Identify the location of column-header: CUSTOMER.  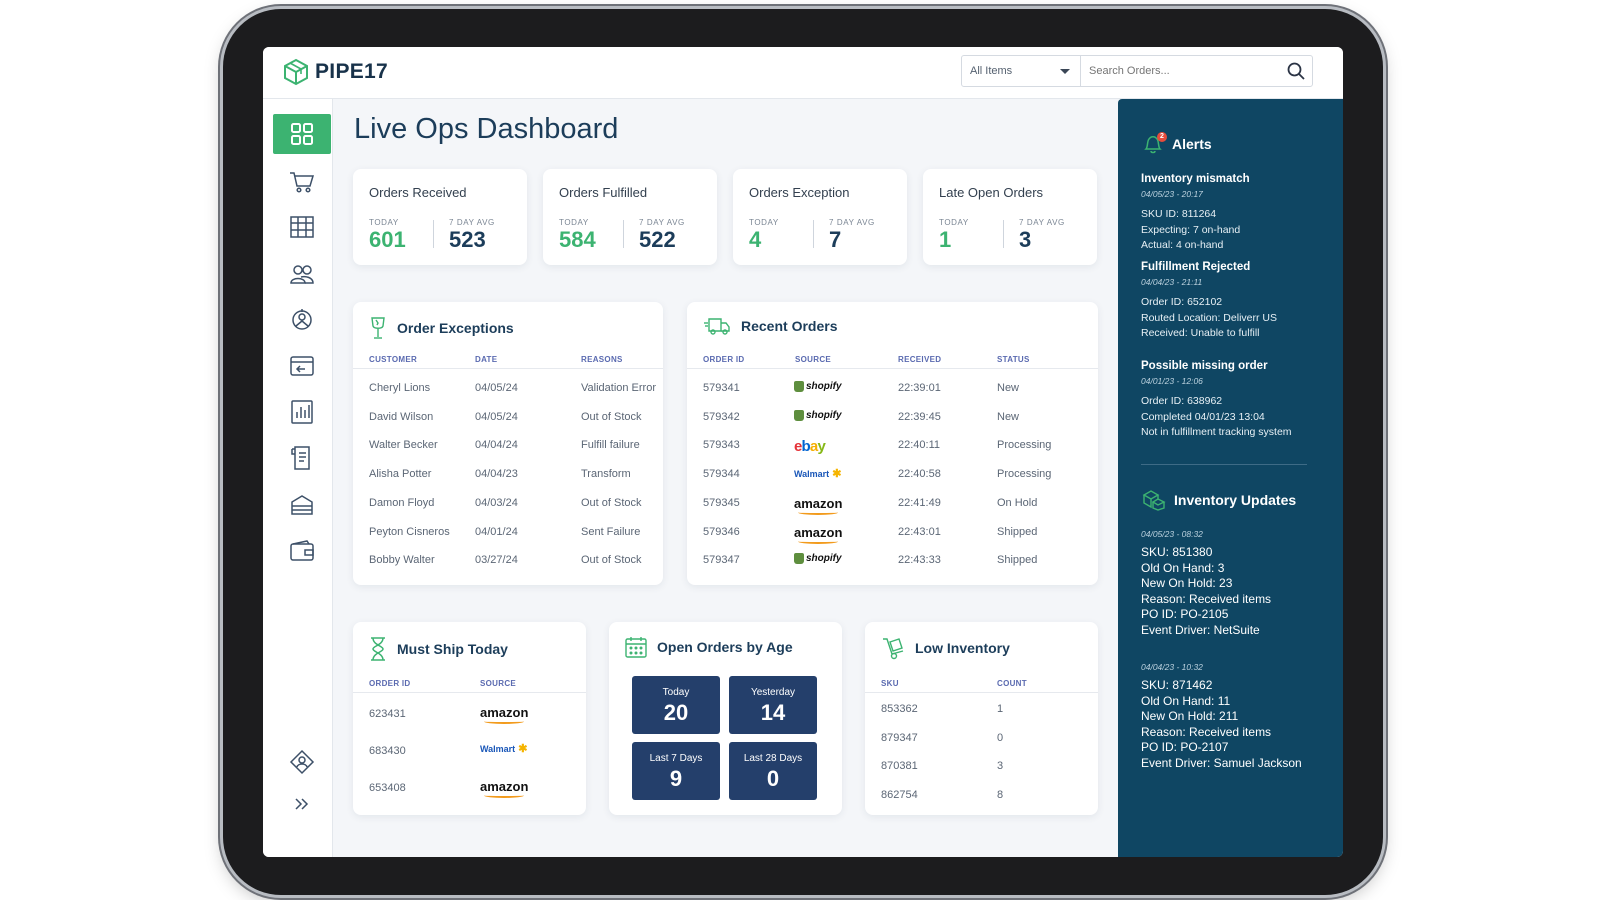
(393, 359).